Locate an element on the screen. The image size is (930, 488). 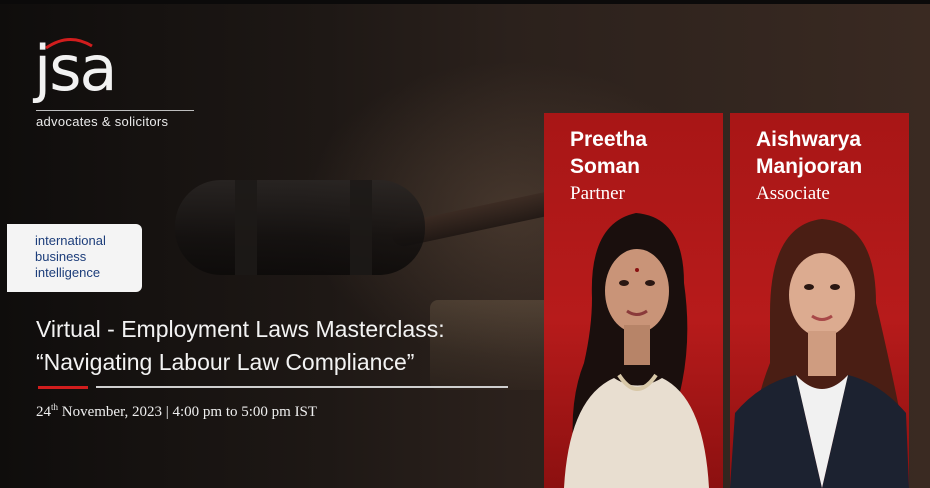
speaker-card-1: Preetha Soman Partner is located at coordinates (633, 300).